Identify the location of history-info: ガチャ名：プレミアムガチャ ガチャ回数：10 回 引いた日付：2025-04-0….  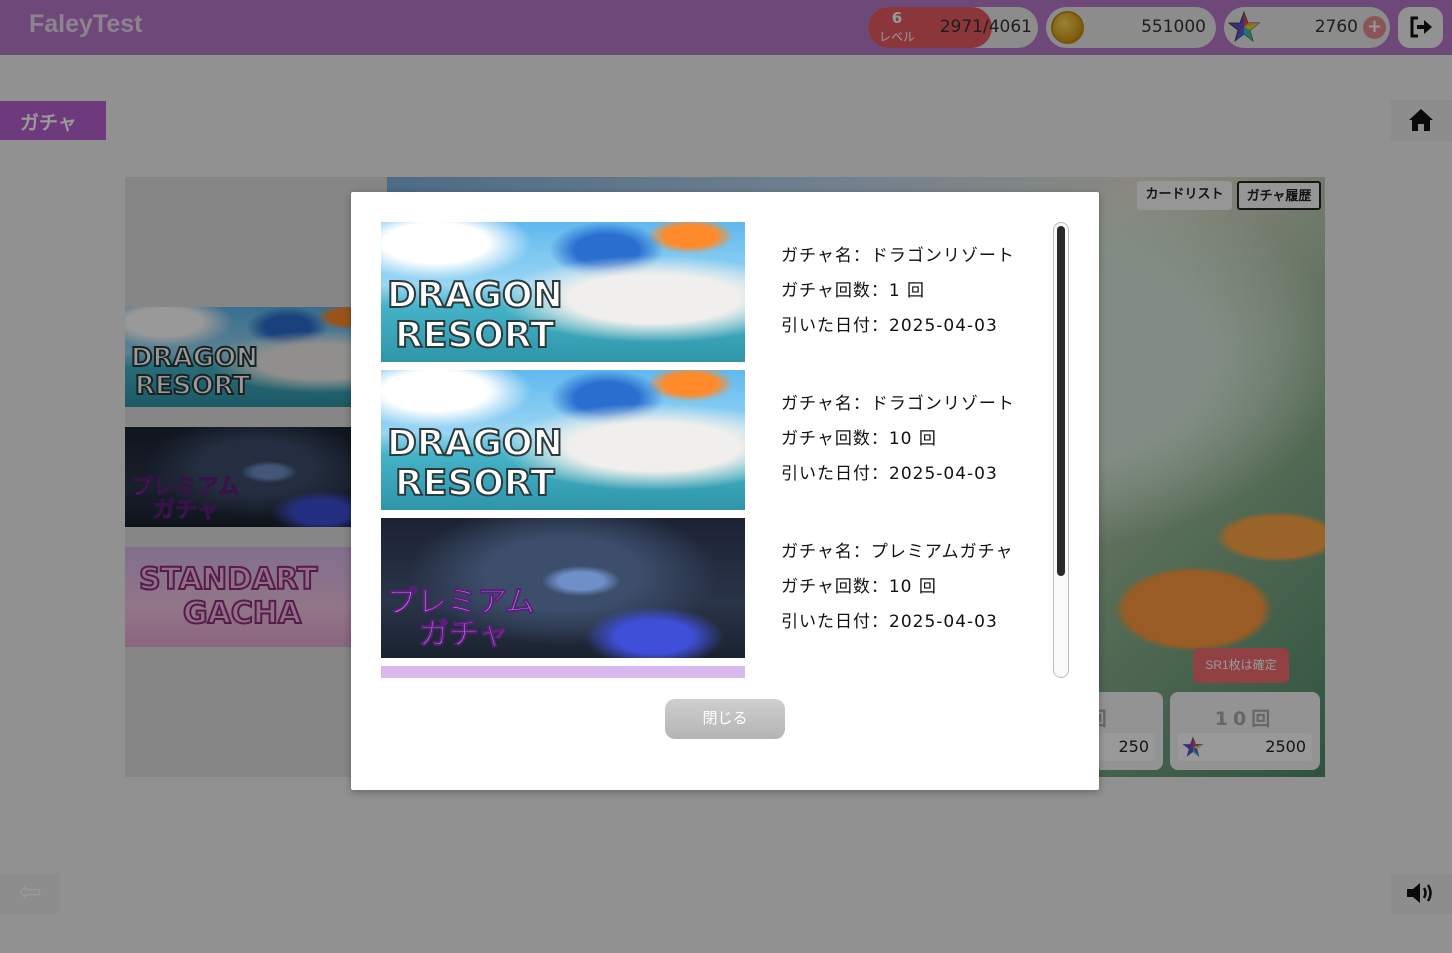
(906, 594).